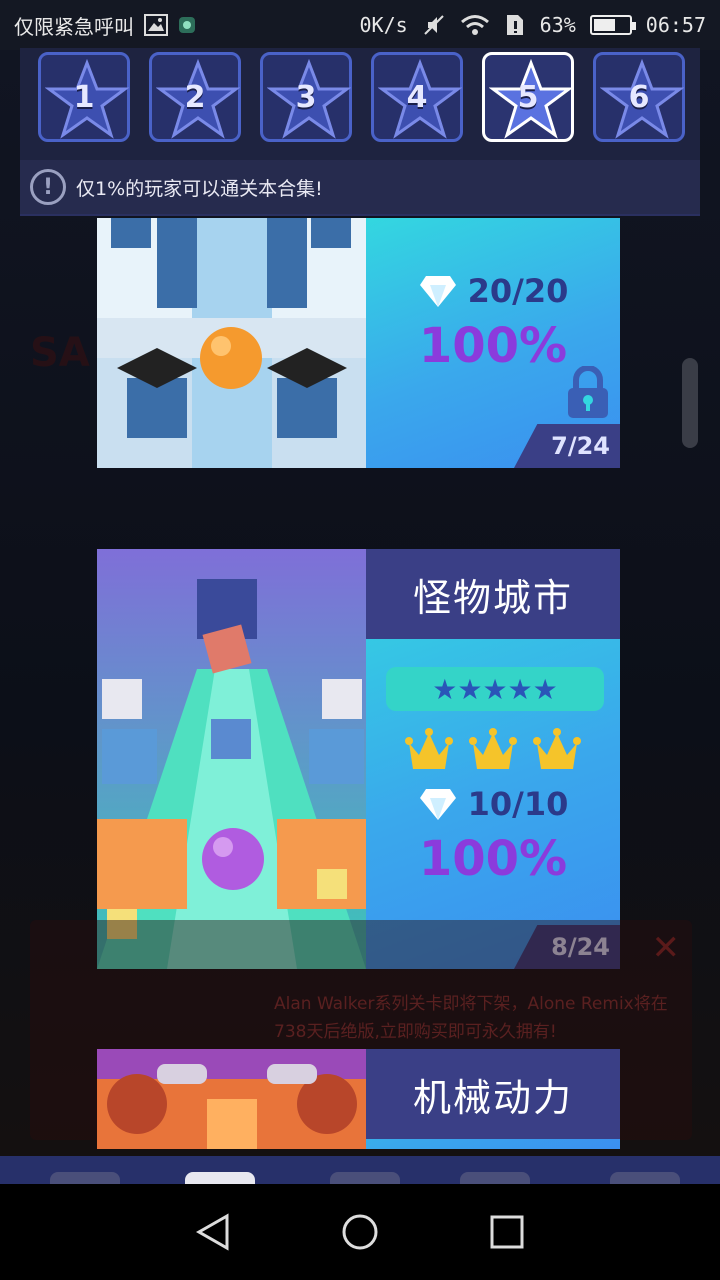 This screenshot has height=1280, width=720. What do you see at coordinates (666, 948) in the screenshot?
I see `close-icon: ✕` at bounding box center [666, 948].